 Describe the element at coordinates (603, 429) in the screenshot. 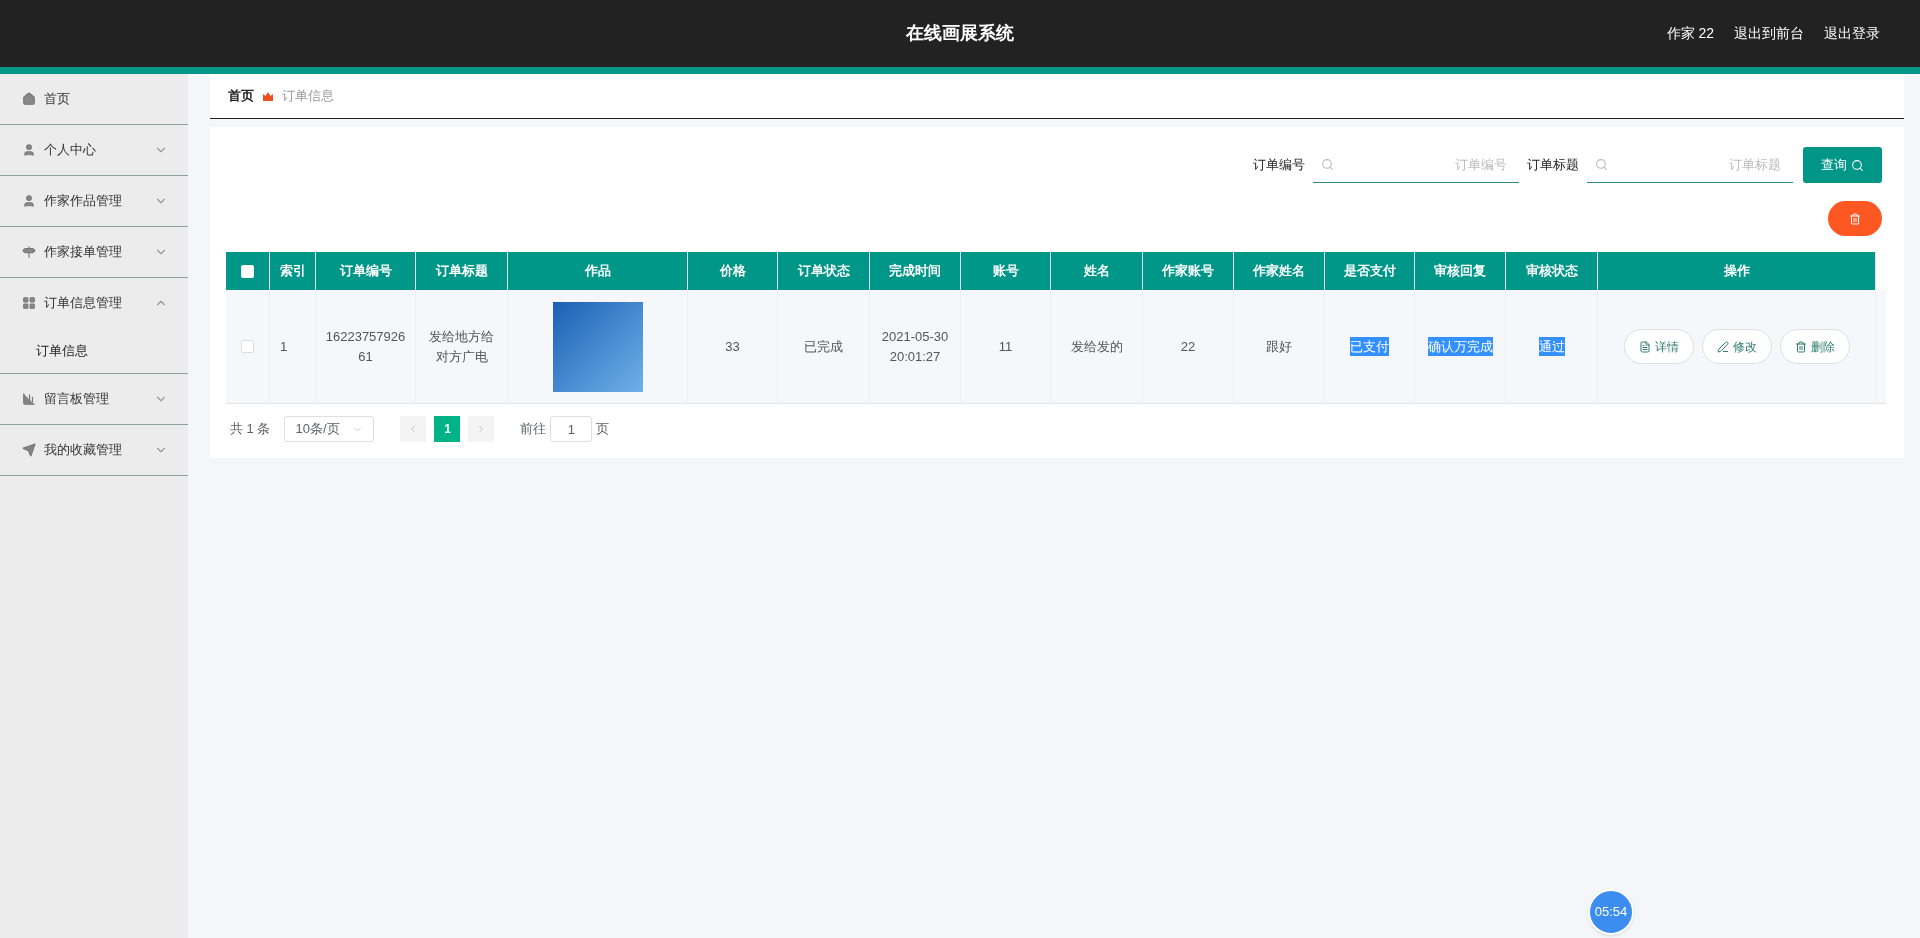

I see `page-suffix: 页` at that location.